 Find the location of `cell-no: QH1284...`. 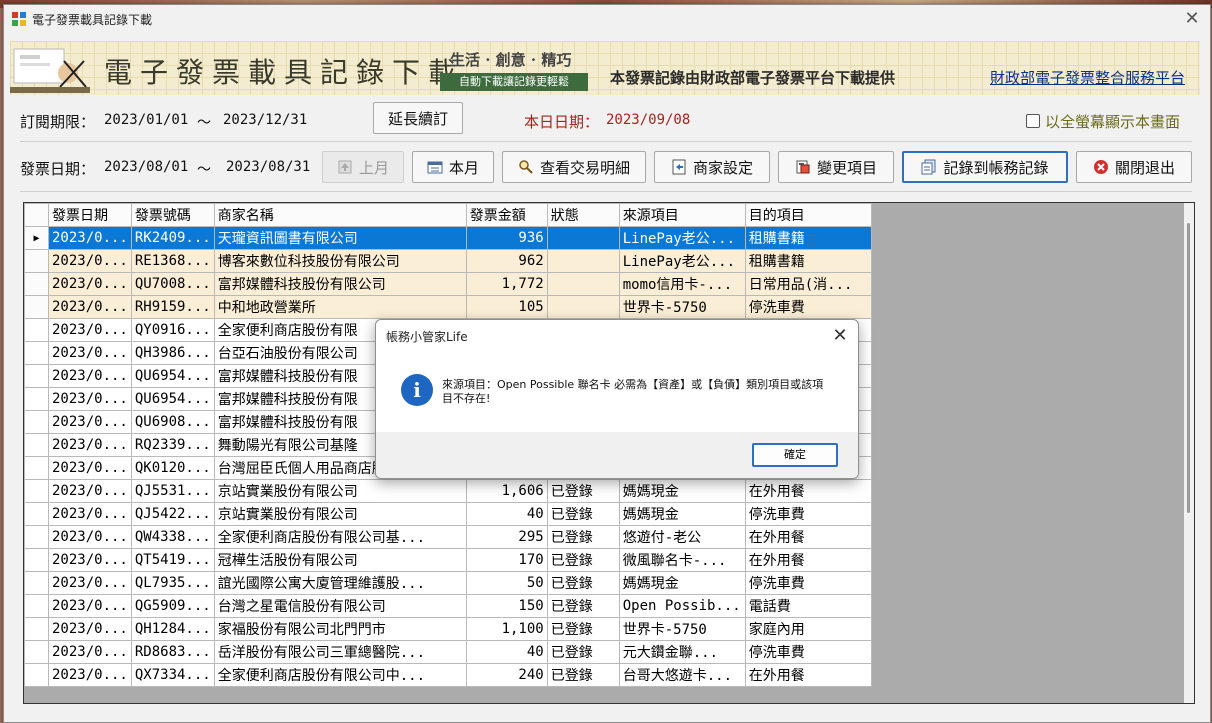

cell-no: QH1284... is located at coordinates (172, 629).